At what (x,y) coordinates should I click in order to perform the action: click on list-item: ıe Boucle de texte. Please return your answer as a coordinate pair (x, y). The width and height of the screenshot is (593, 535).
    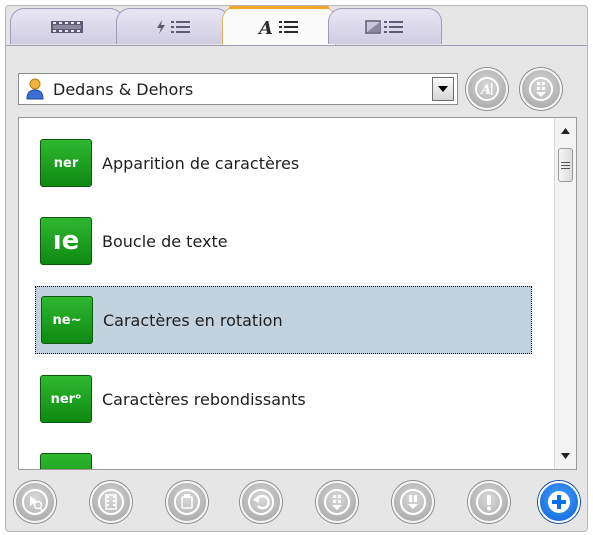
    Looking at the image, I should click on (283, 241).